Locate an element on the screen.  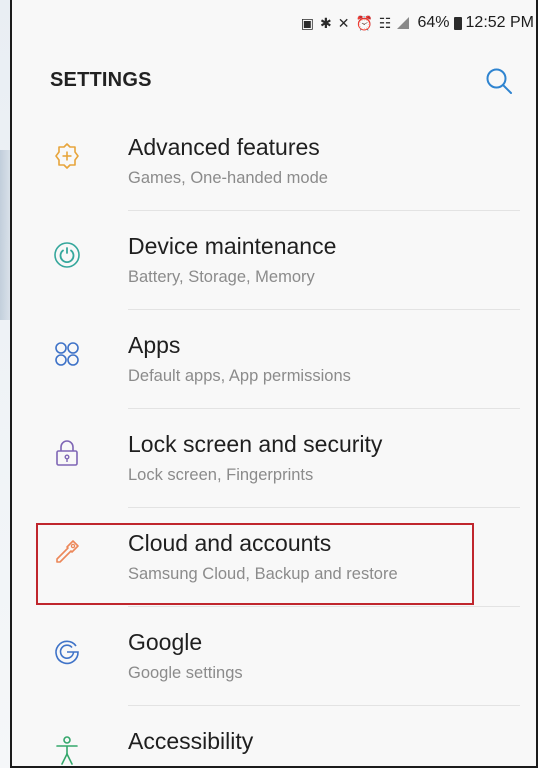
settings-item-label: Lock screen and security is located at coordinates (255, 444).